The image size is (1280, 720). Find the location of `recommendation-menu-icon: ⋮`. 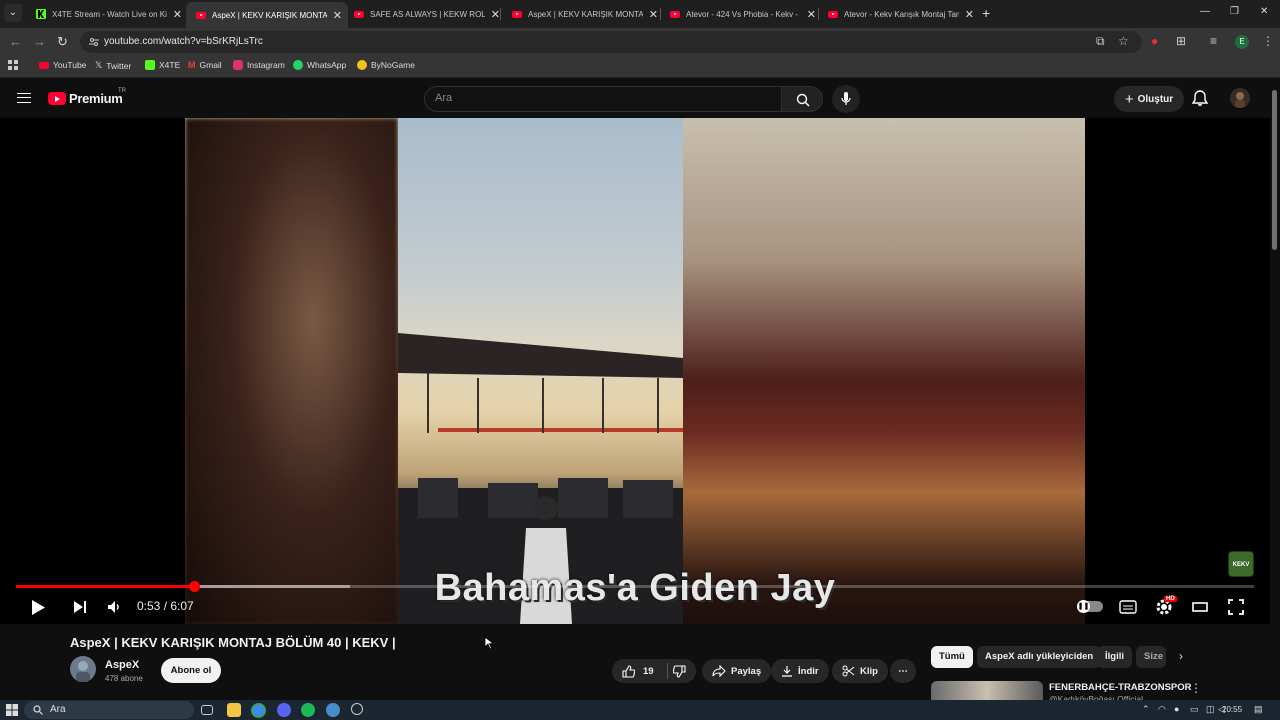

recommendation-menu-icon: ⋮ is located at coordinates (1196, 688).